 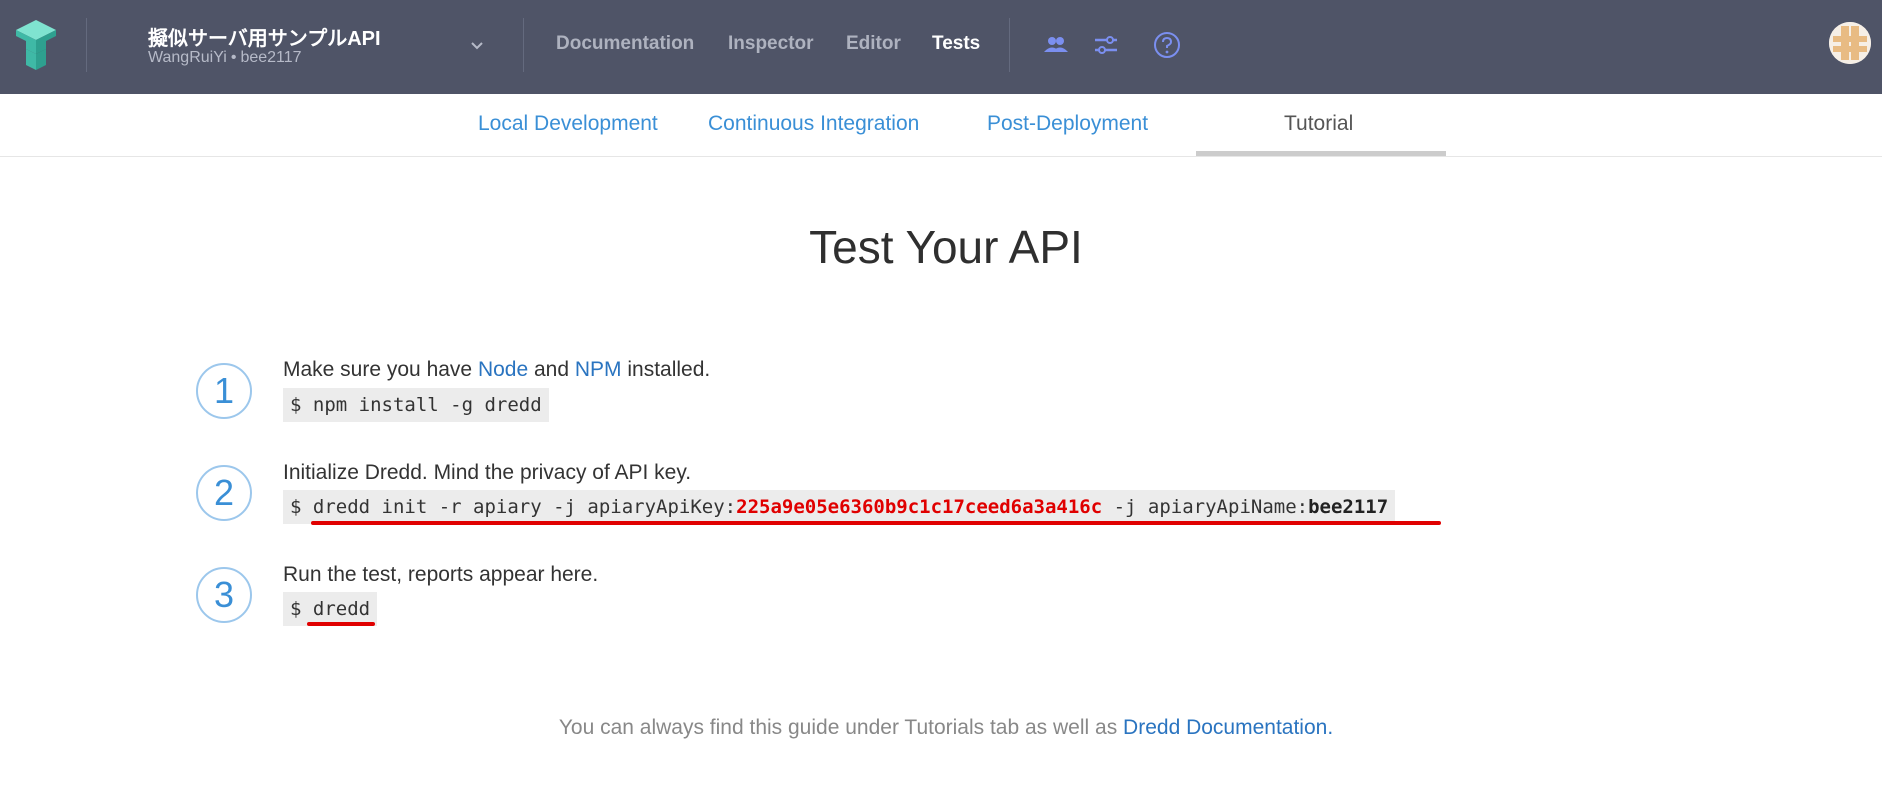 I want to click on nav-inspector: Inspector, so click(x=771, y=44).